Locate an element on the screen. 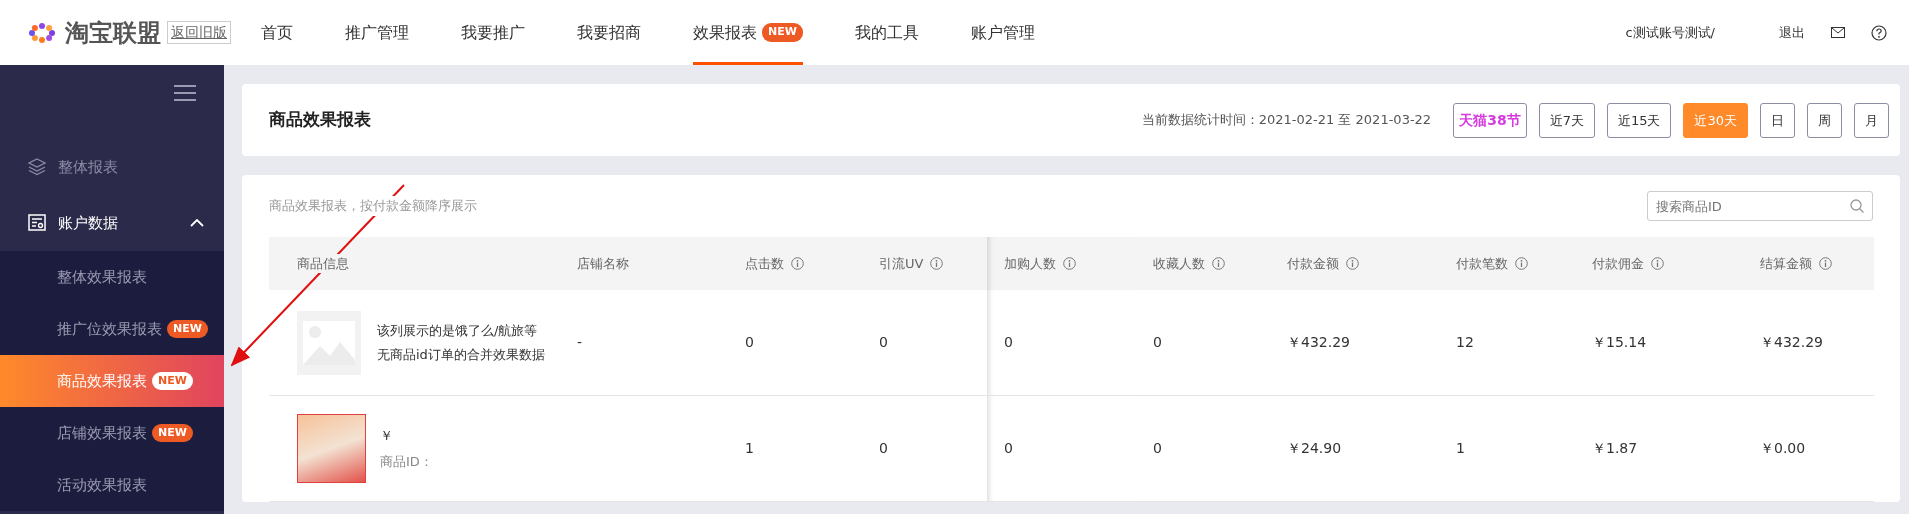 The height and width of the screenshot is (514, 1909). sidebar-item: 店铺效果报表 NEW is located at coordinates (112, 433).